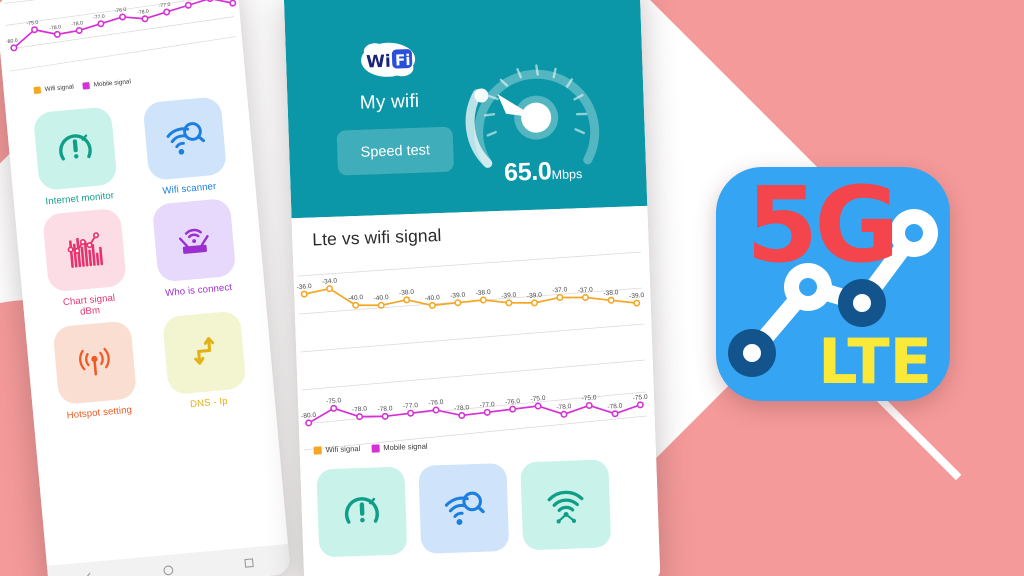  Describe the element at coordinates (389, 102) in the screenshot. I see `network-name-label: My wifi` at that location.